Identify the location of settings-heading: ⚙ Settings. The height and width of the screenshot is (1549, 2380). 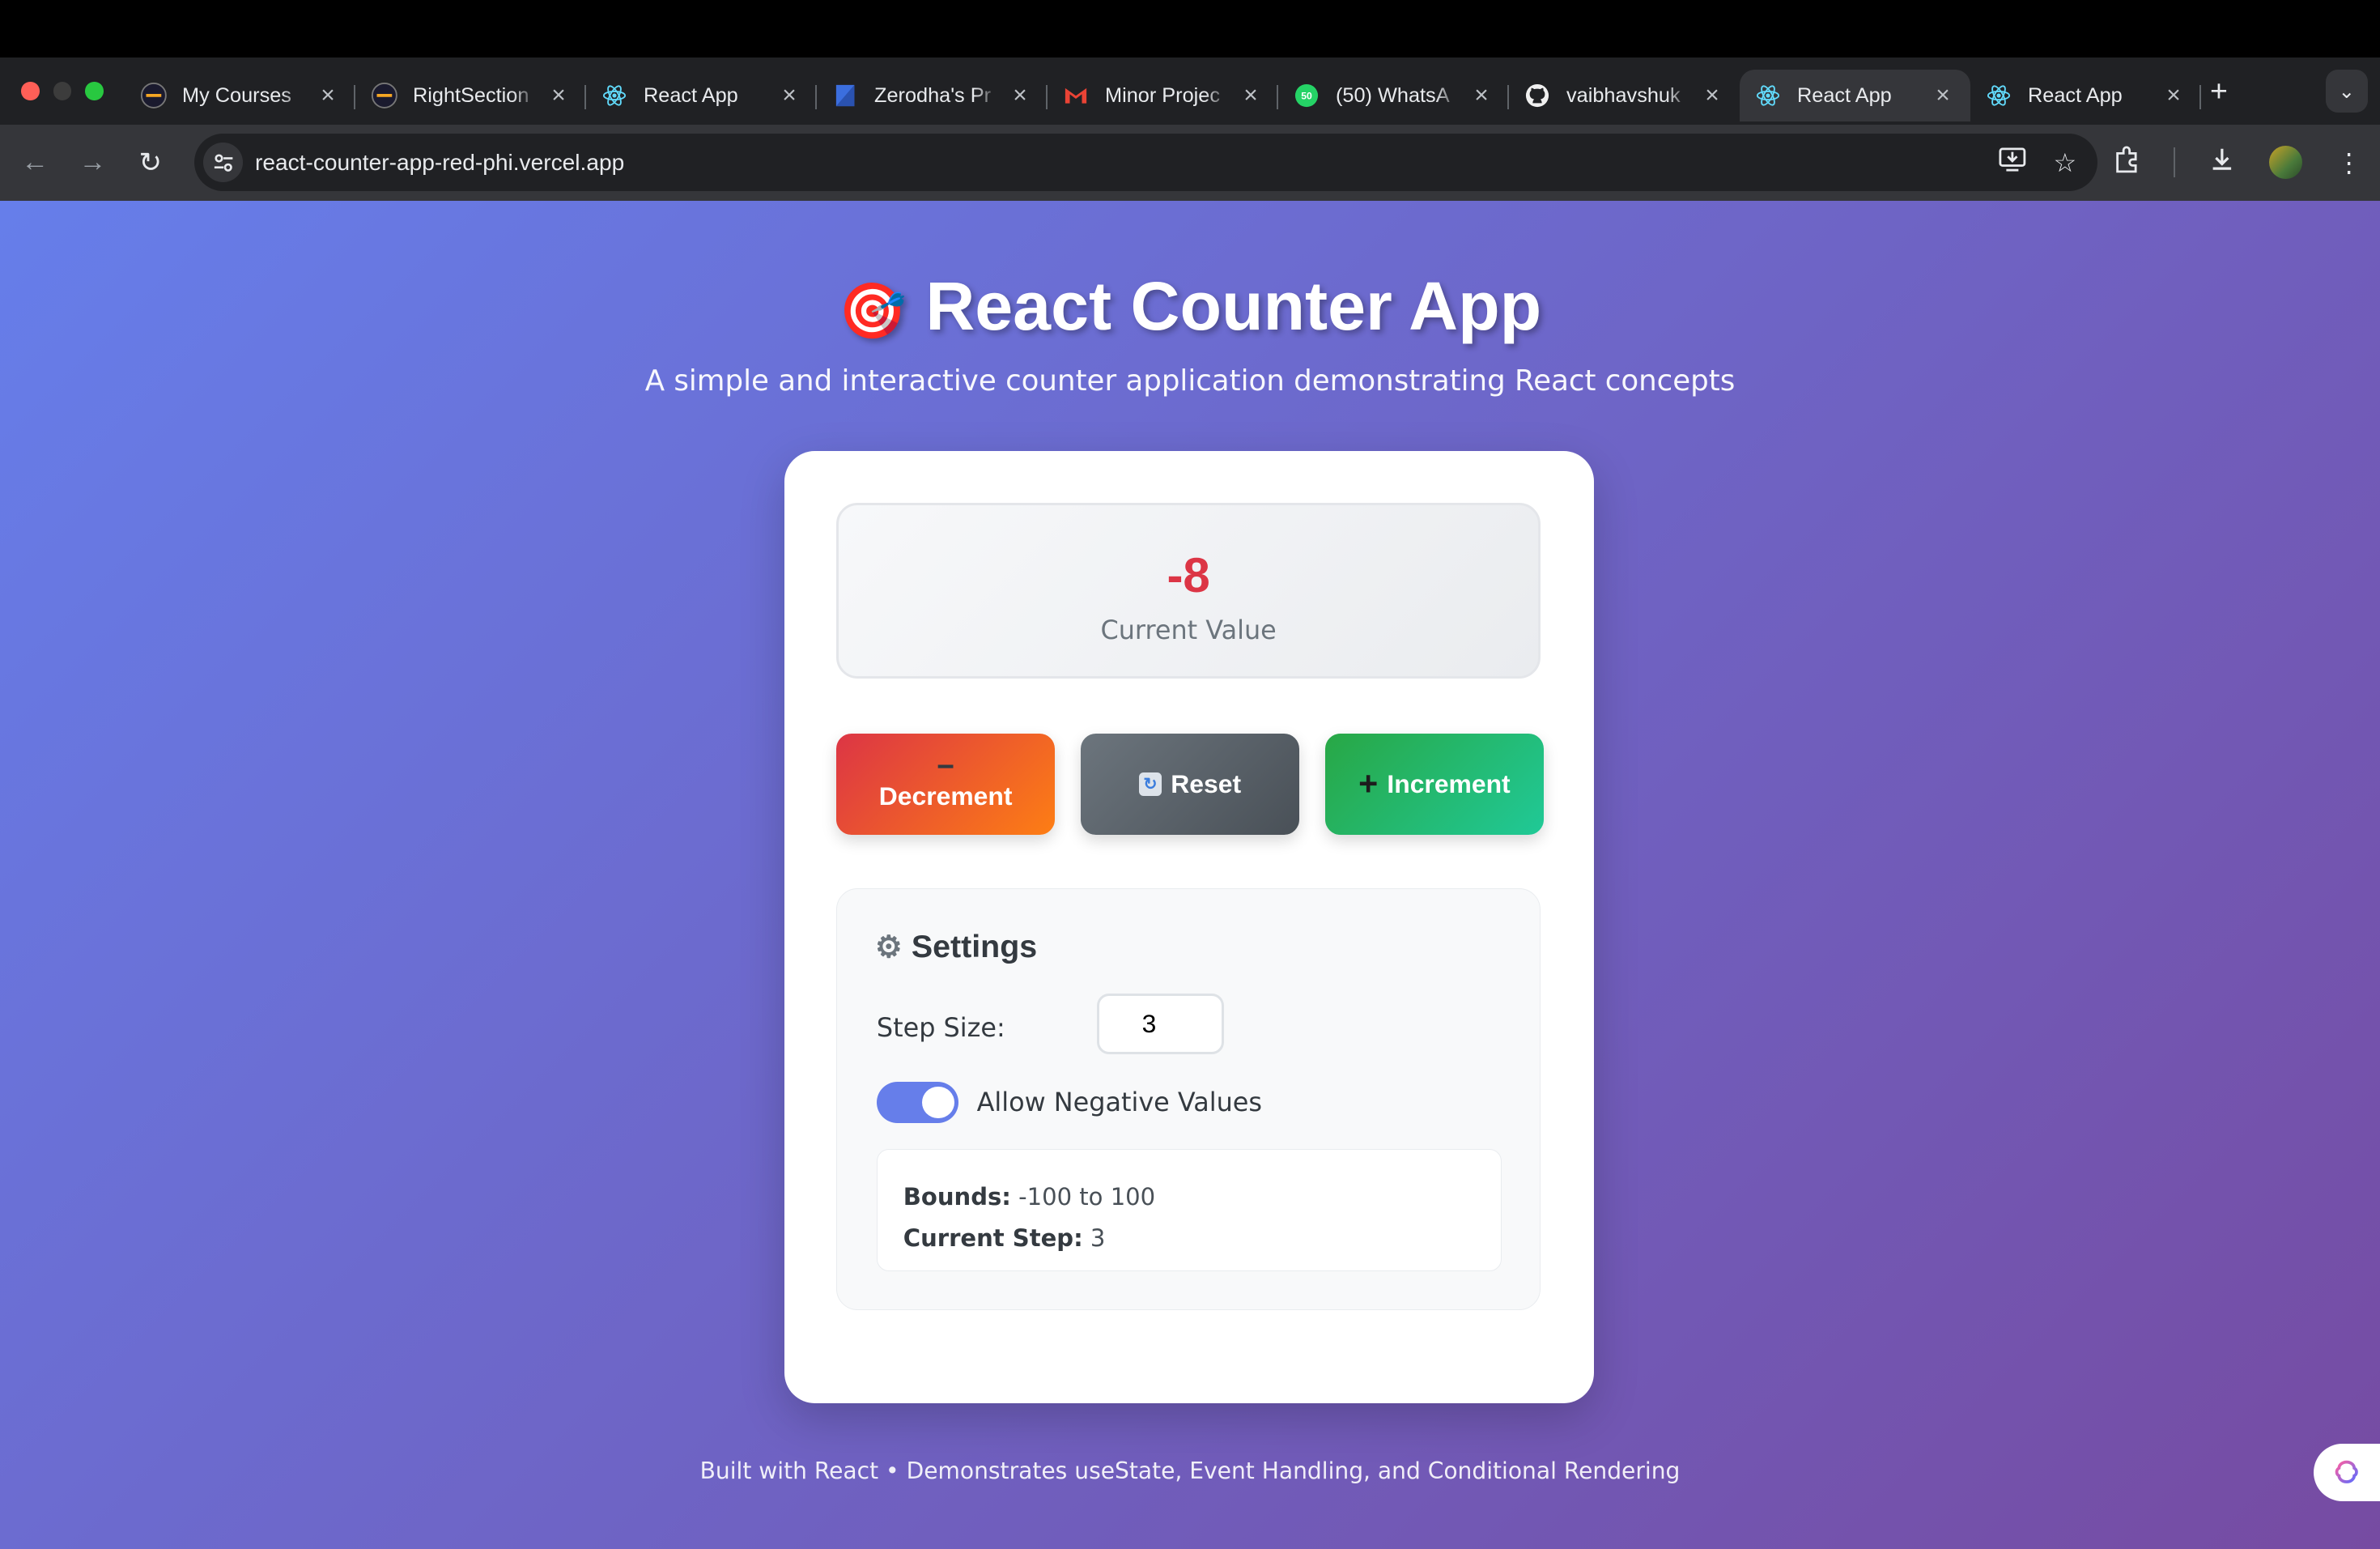
(956, 947).